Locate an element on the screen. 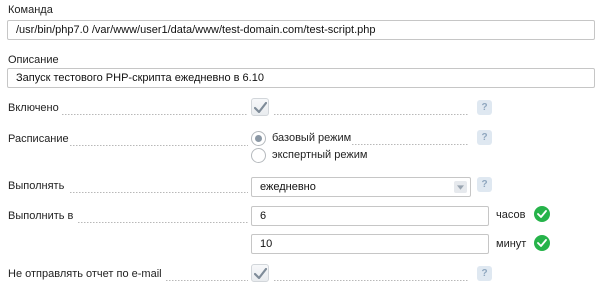 Image resolution: width=597 pixels, height=300 pixels. enabled-help-icon: ? is located at coordinates (484, 107).